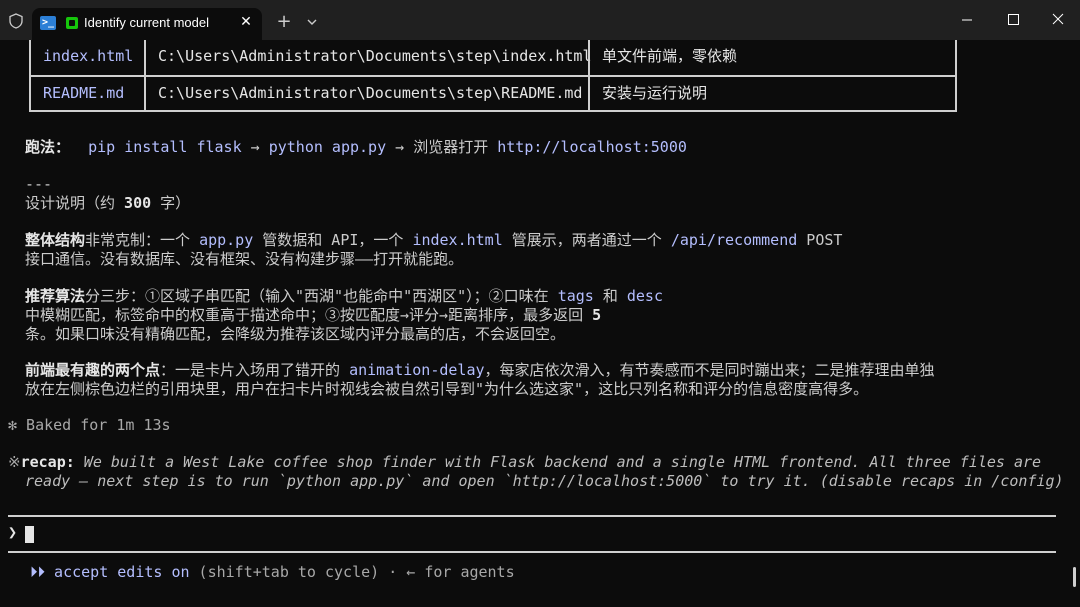  I want to click on fast-forward-icon: ⏵⏵, so click(38, 572).